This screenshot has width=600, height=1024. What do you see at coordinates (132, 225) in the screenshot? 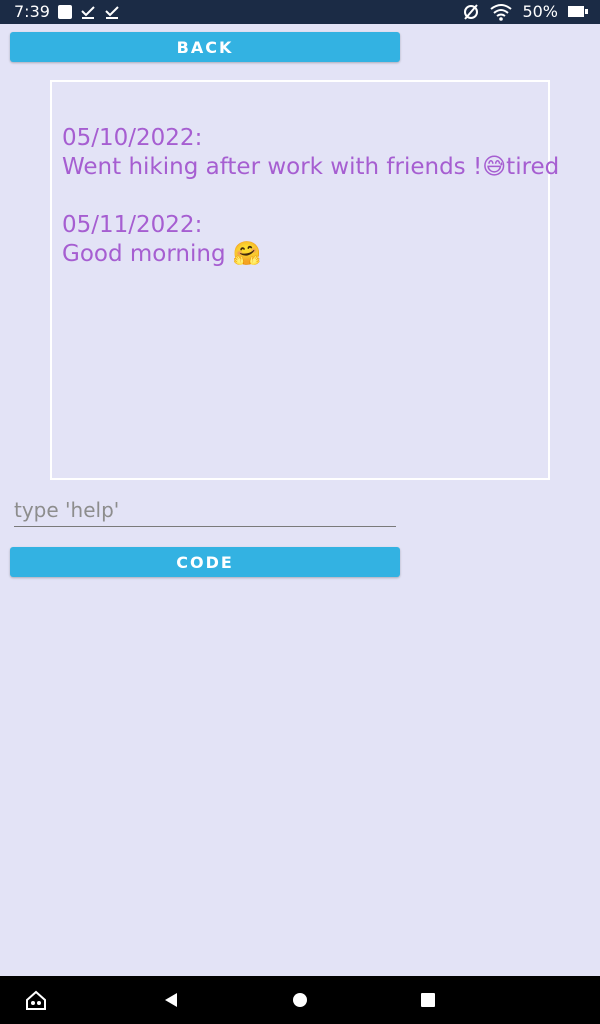
I see `entry-date: 05/11/2022:` at bounding box center [132, 225].